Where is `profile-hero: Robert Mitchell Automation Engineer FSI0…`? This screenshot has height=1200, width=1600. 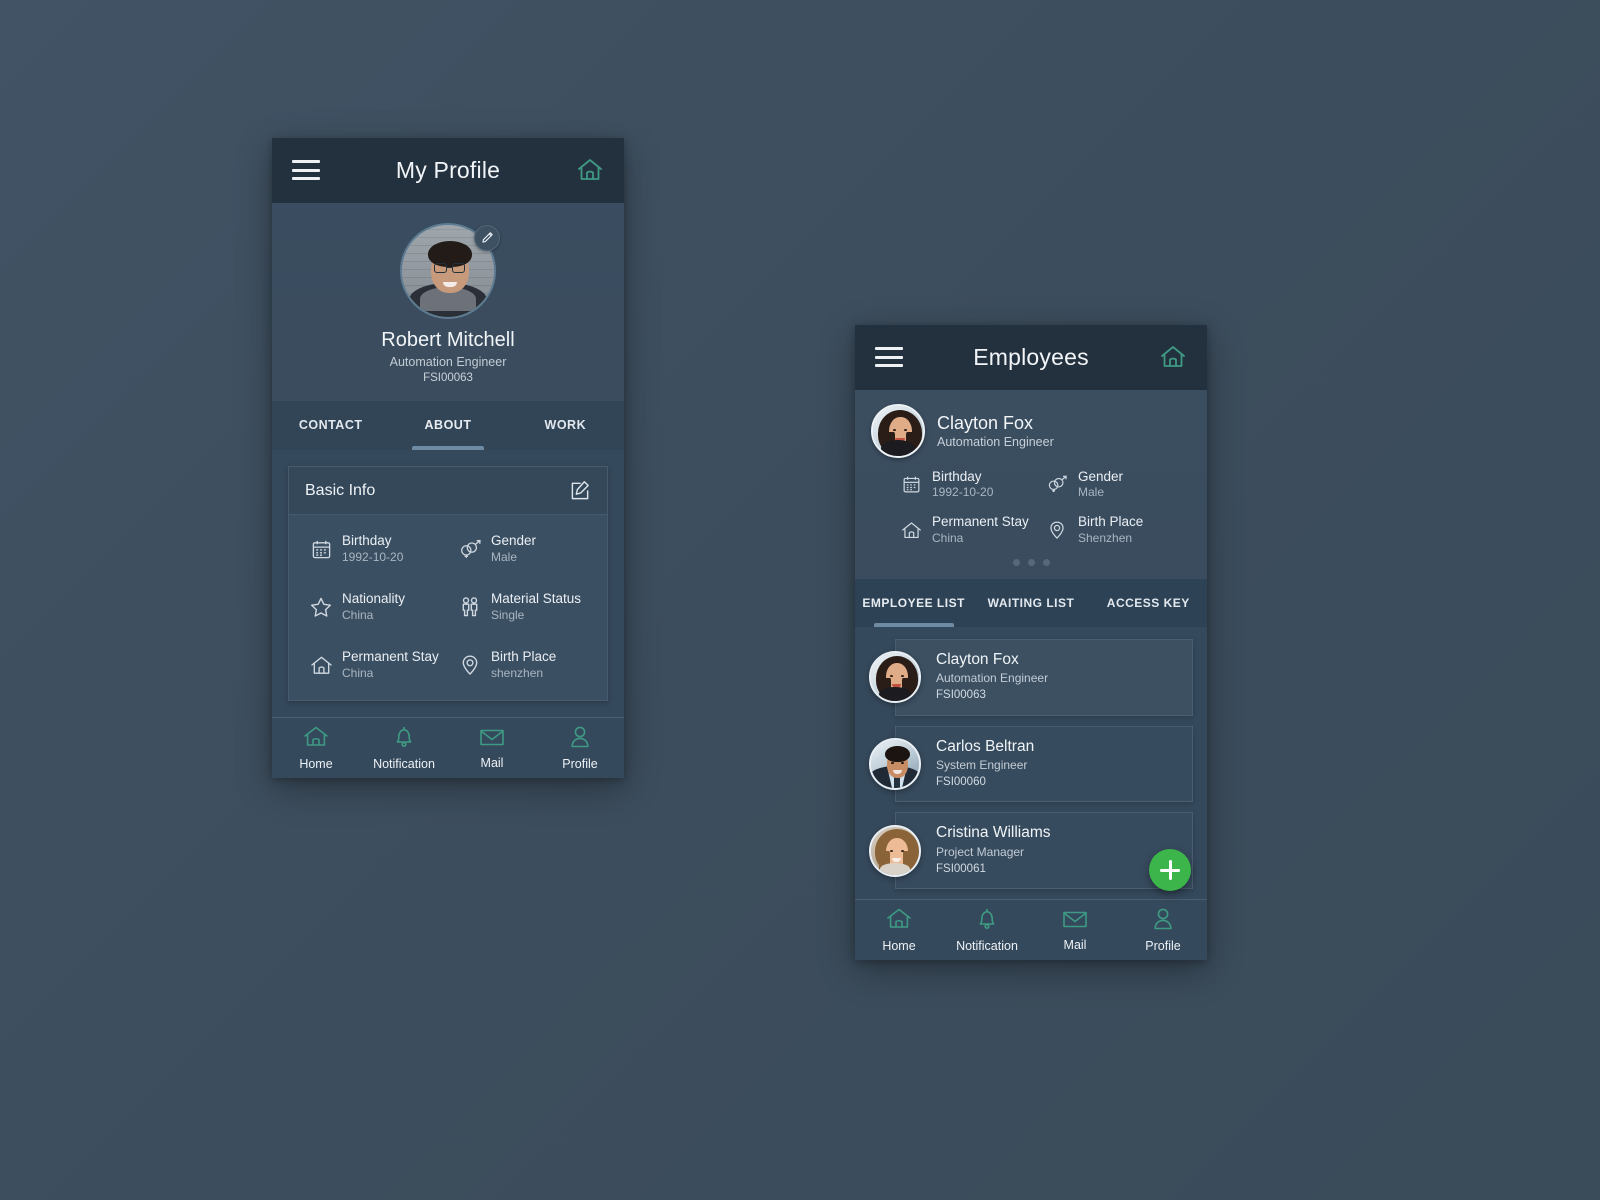 profile-hero: Robert Mitchell Automation Engineer FSI0… is located at coordinates (448, 301).